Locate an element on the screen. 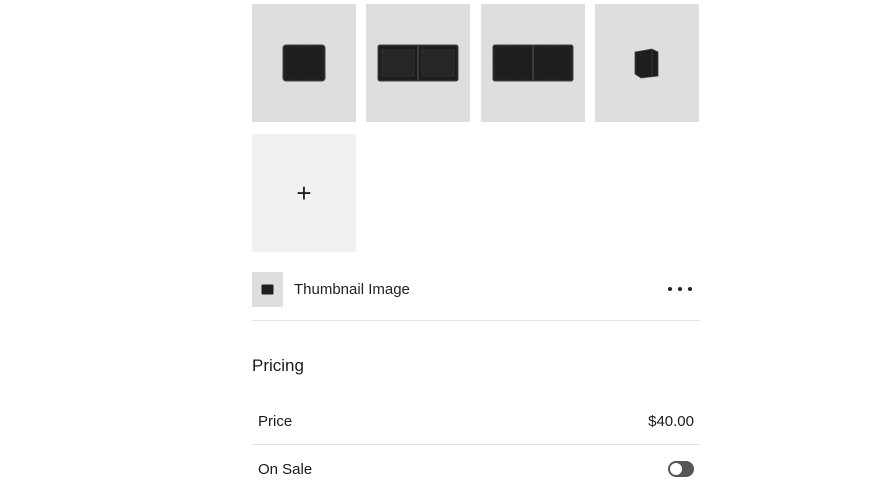 This screenshot has height=490, width=880. thumbnail-preview is located at coordinates (267, 289).